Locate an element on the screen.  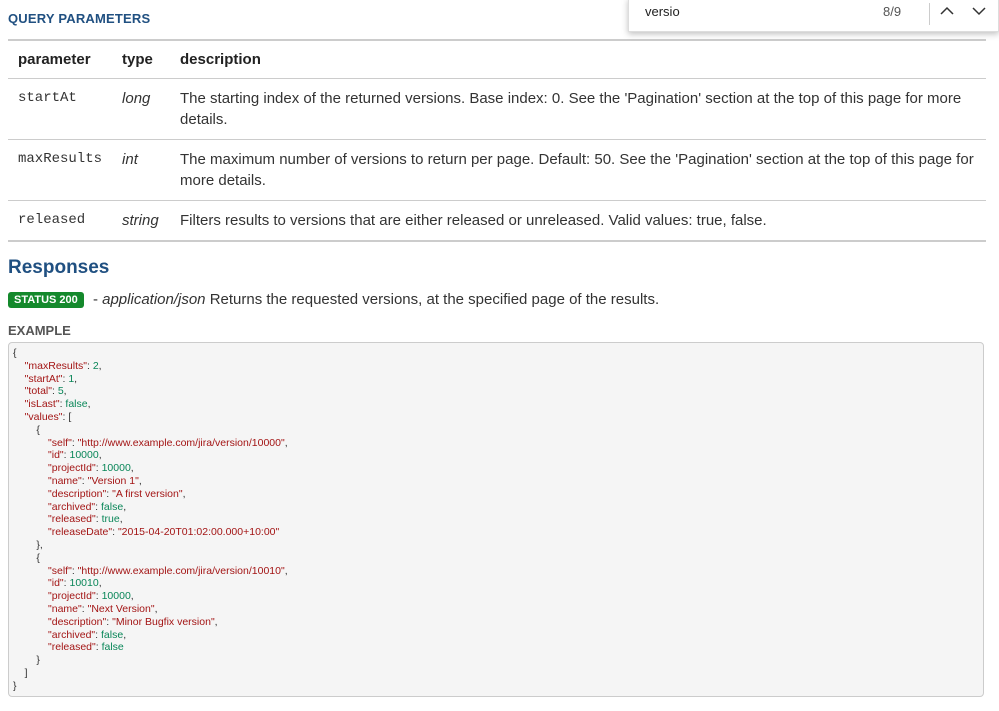
chevron-up-icon is located at coordinates (947, 11).